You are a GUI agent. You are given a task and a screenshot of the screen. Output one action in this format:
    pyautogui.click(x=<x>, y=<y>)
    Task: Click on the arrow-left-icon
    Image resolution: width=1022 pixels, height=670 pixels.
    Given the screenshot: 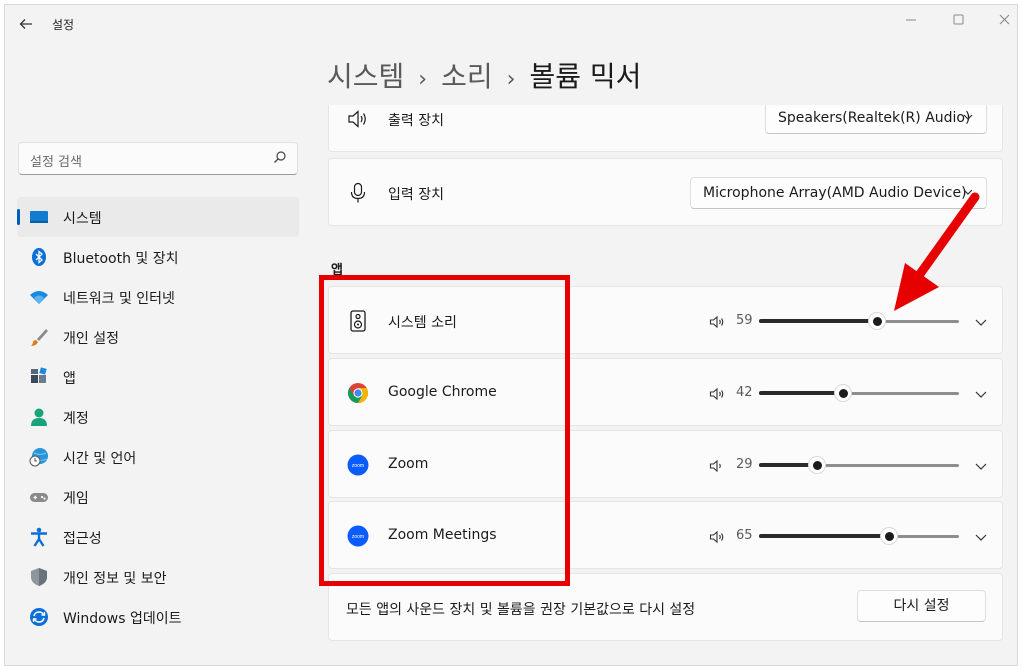 What is the action you would take?
    pyautogui.click(x=25, y=24)
    